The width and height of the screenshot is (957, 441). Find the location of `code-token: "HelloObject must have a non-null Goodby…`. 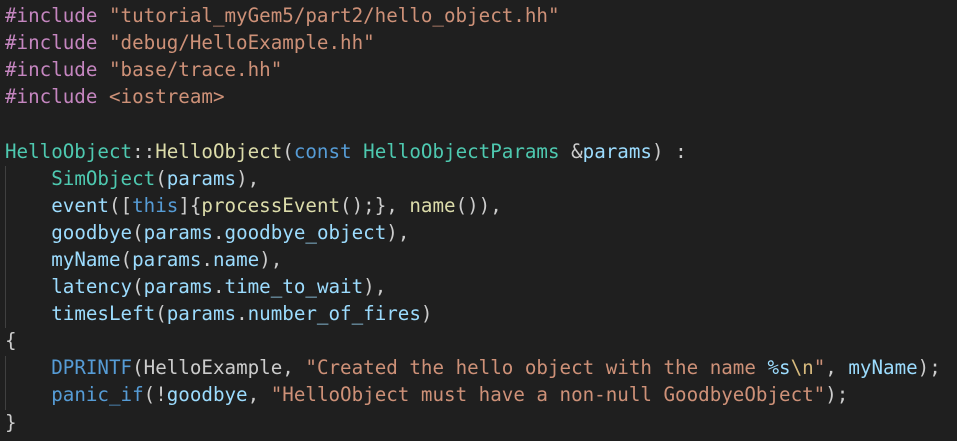

code-token: "HelloObject must have a non-null Goodby… is located at coordinates (548, 395).